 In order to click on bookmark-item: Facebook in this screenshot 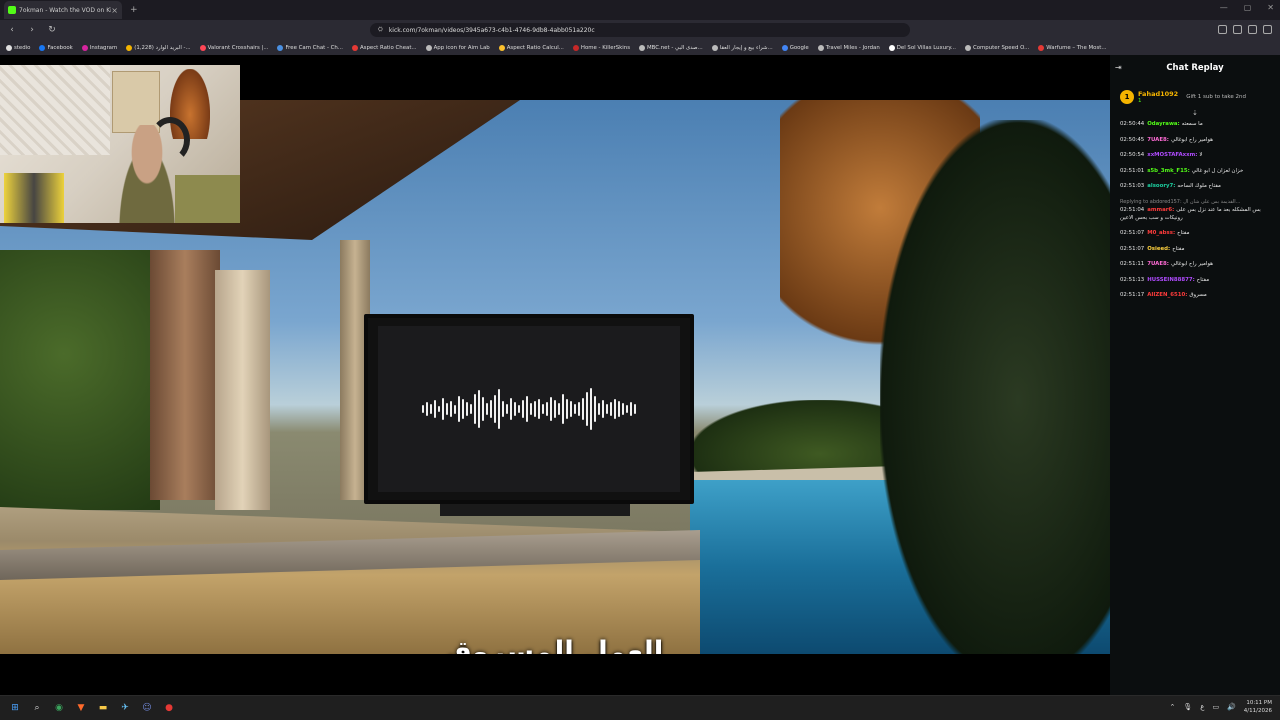, I will do `click(56, 47)`.